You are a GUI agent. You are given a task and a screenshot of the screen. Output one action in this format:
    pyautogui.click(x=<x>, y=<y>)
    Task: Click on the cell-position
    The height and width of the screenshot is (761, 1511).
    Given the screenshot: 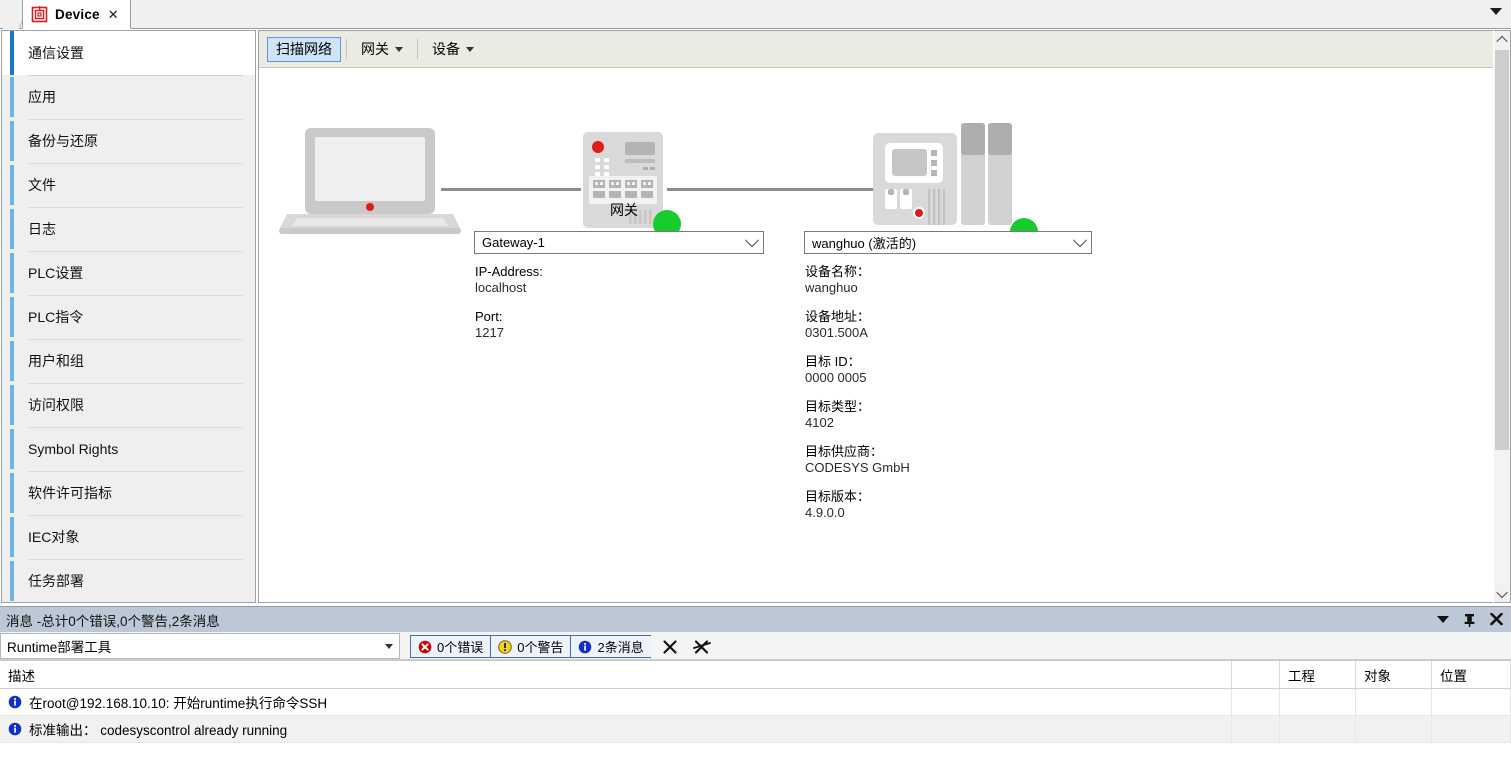 What is the action you would take?
    pyautogui.click(x=1471, y=729)
    